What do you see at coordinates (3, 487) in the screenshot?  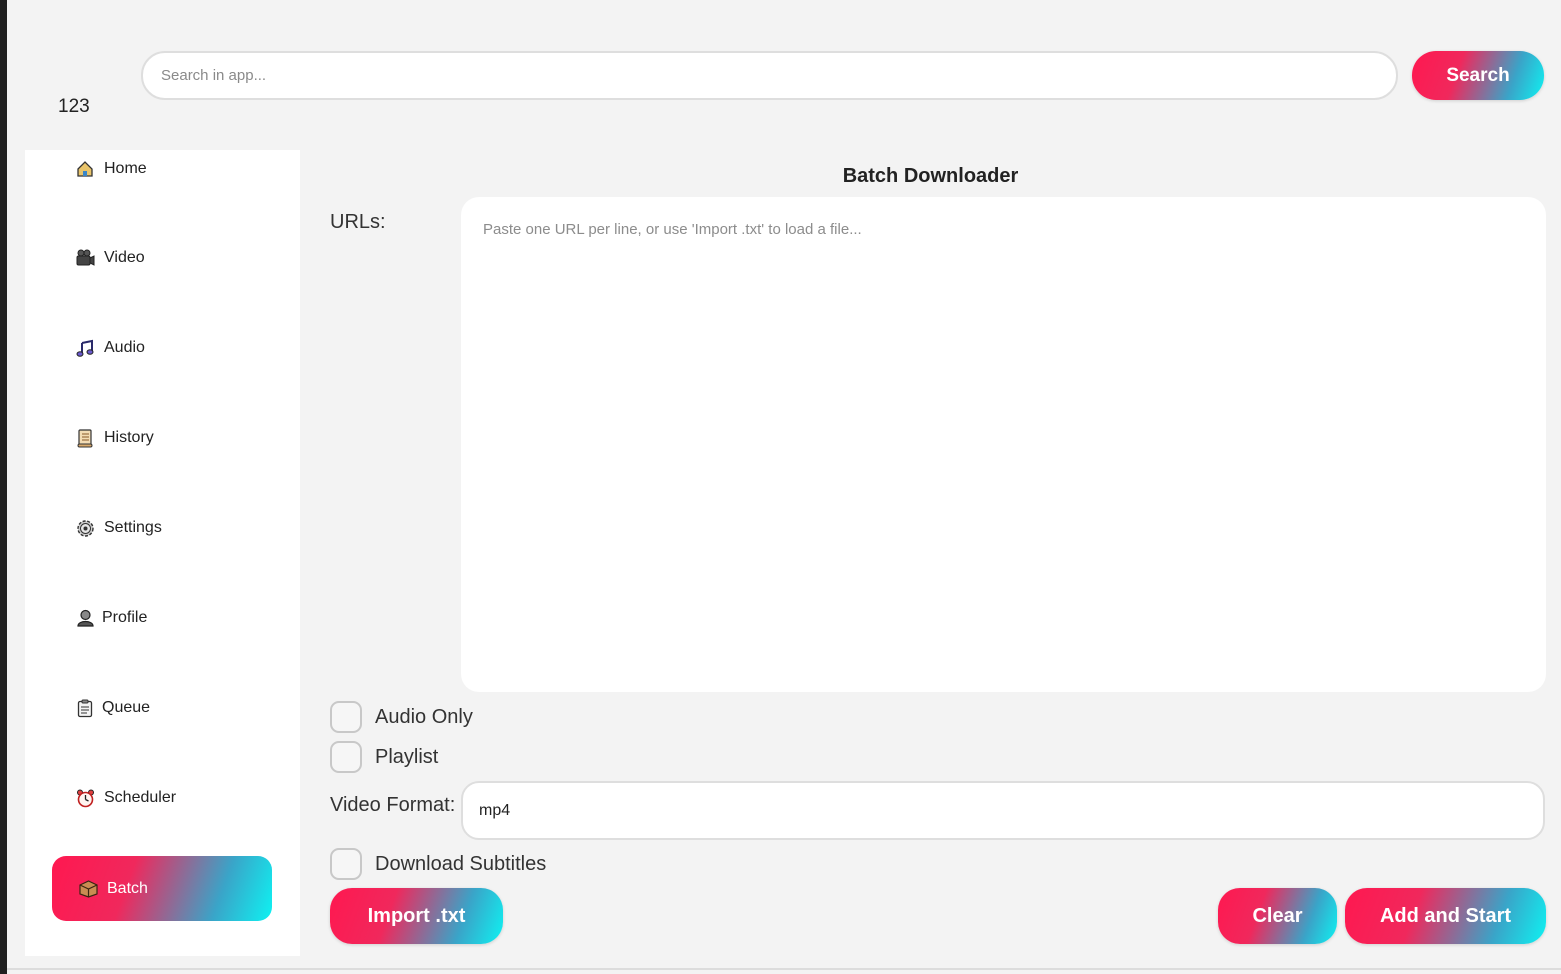 I see `window-edge` at bounding box center [3, 487].